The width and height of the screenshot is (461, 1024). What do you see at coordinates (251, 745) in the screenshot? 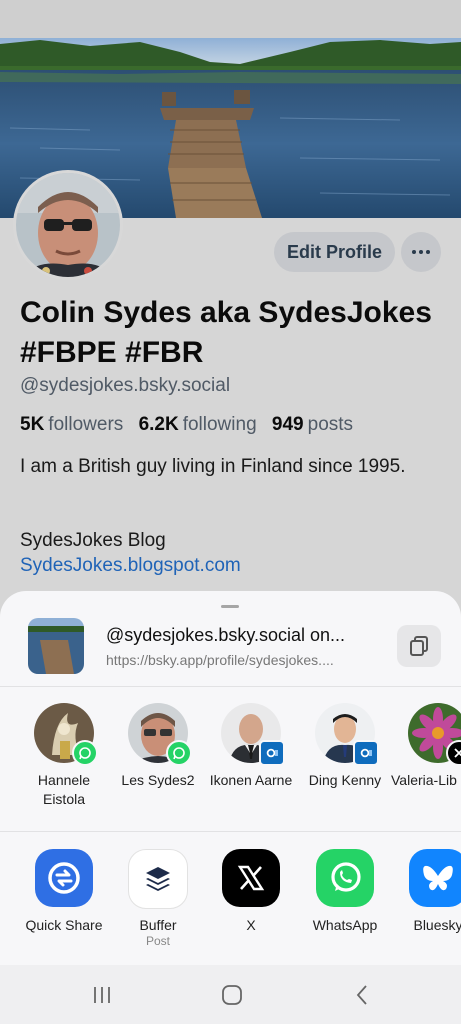
I see `contact-ikonen-aarne: Ikonen Aarne` at bounding box center [251, 745].